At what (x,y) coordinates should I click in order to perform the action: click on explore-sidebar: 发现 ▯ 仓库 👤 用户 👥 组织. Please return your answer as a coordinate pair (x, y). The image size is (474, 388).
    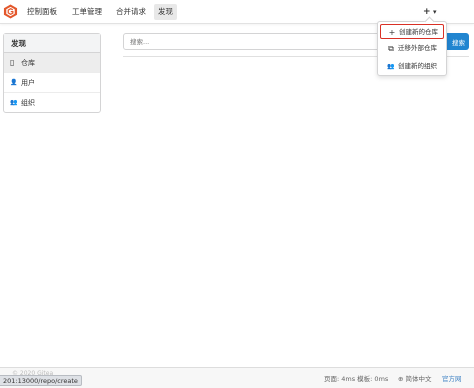
    Looking at the image, I should click on (52, 73).